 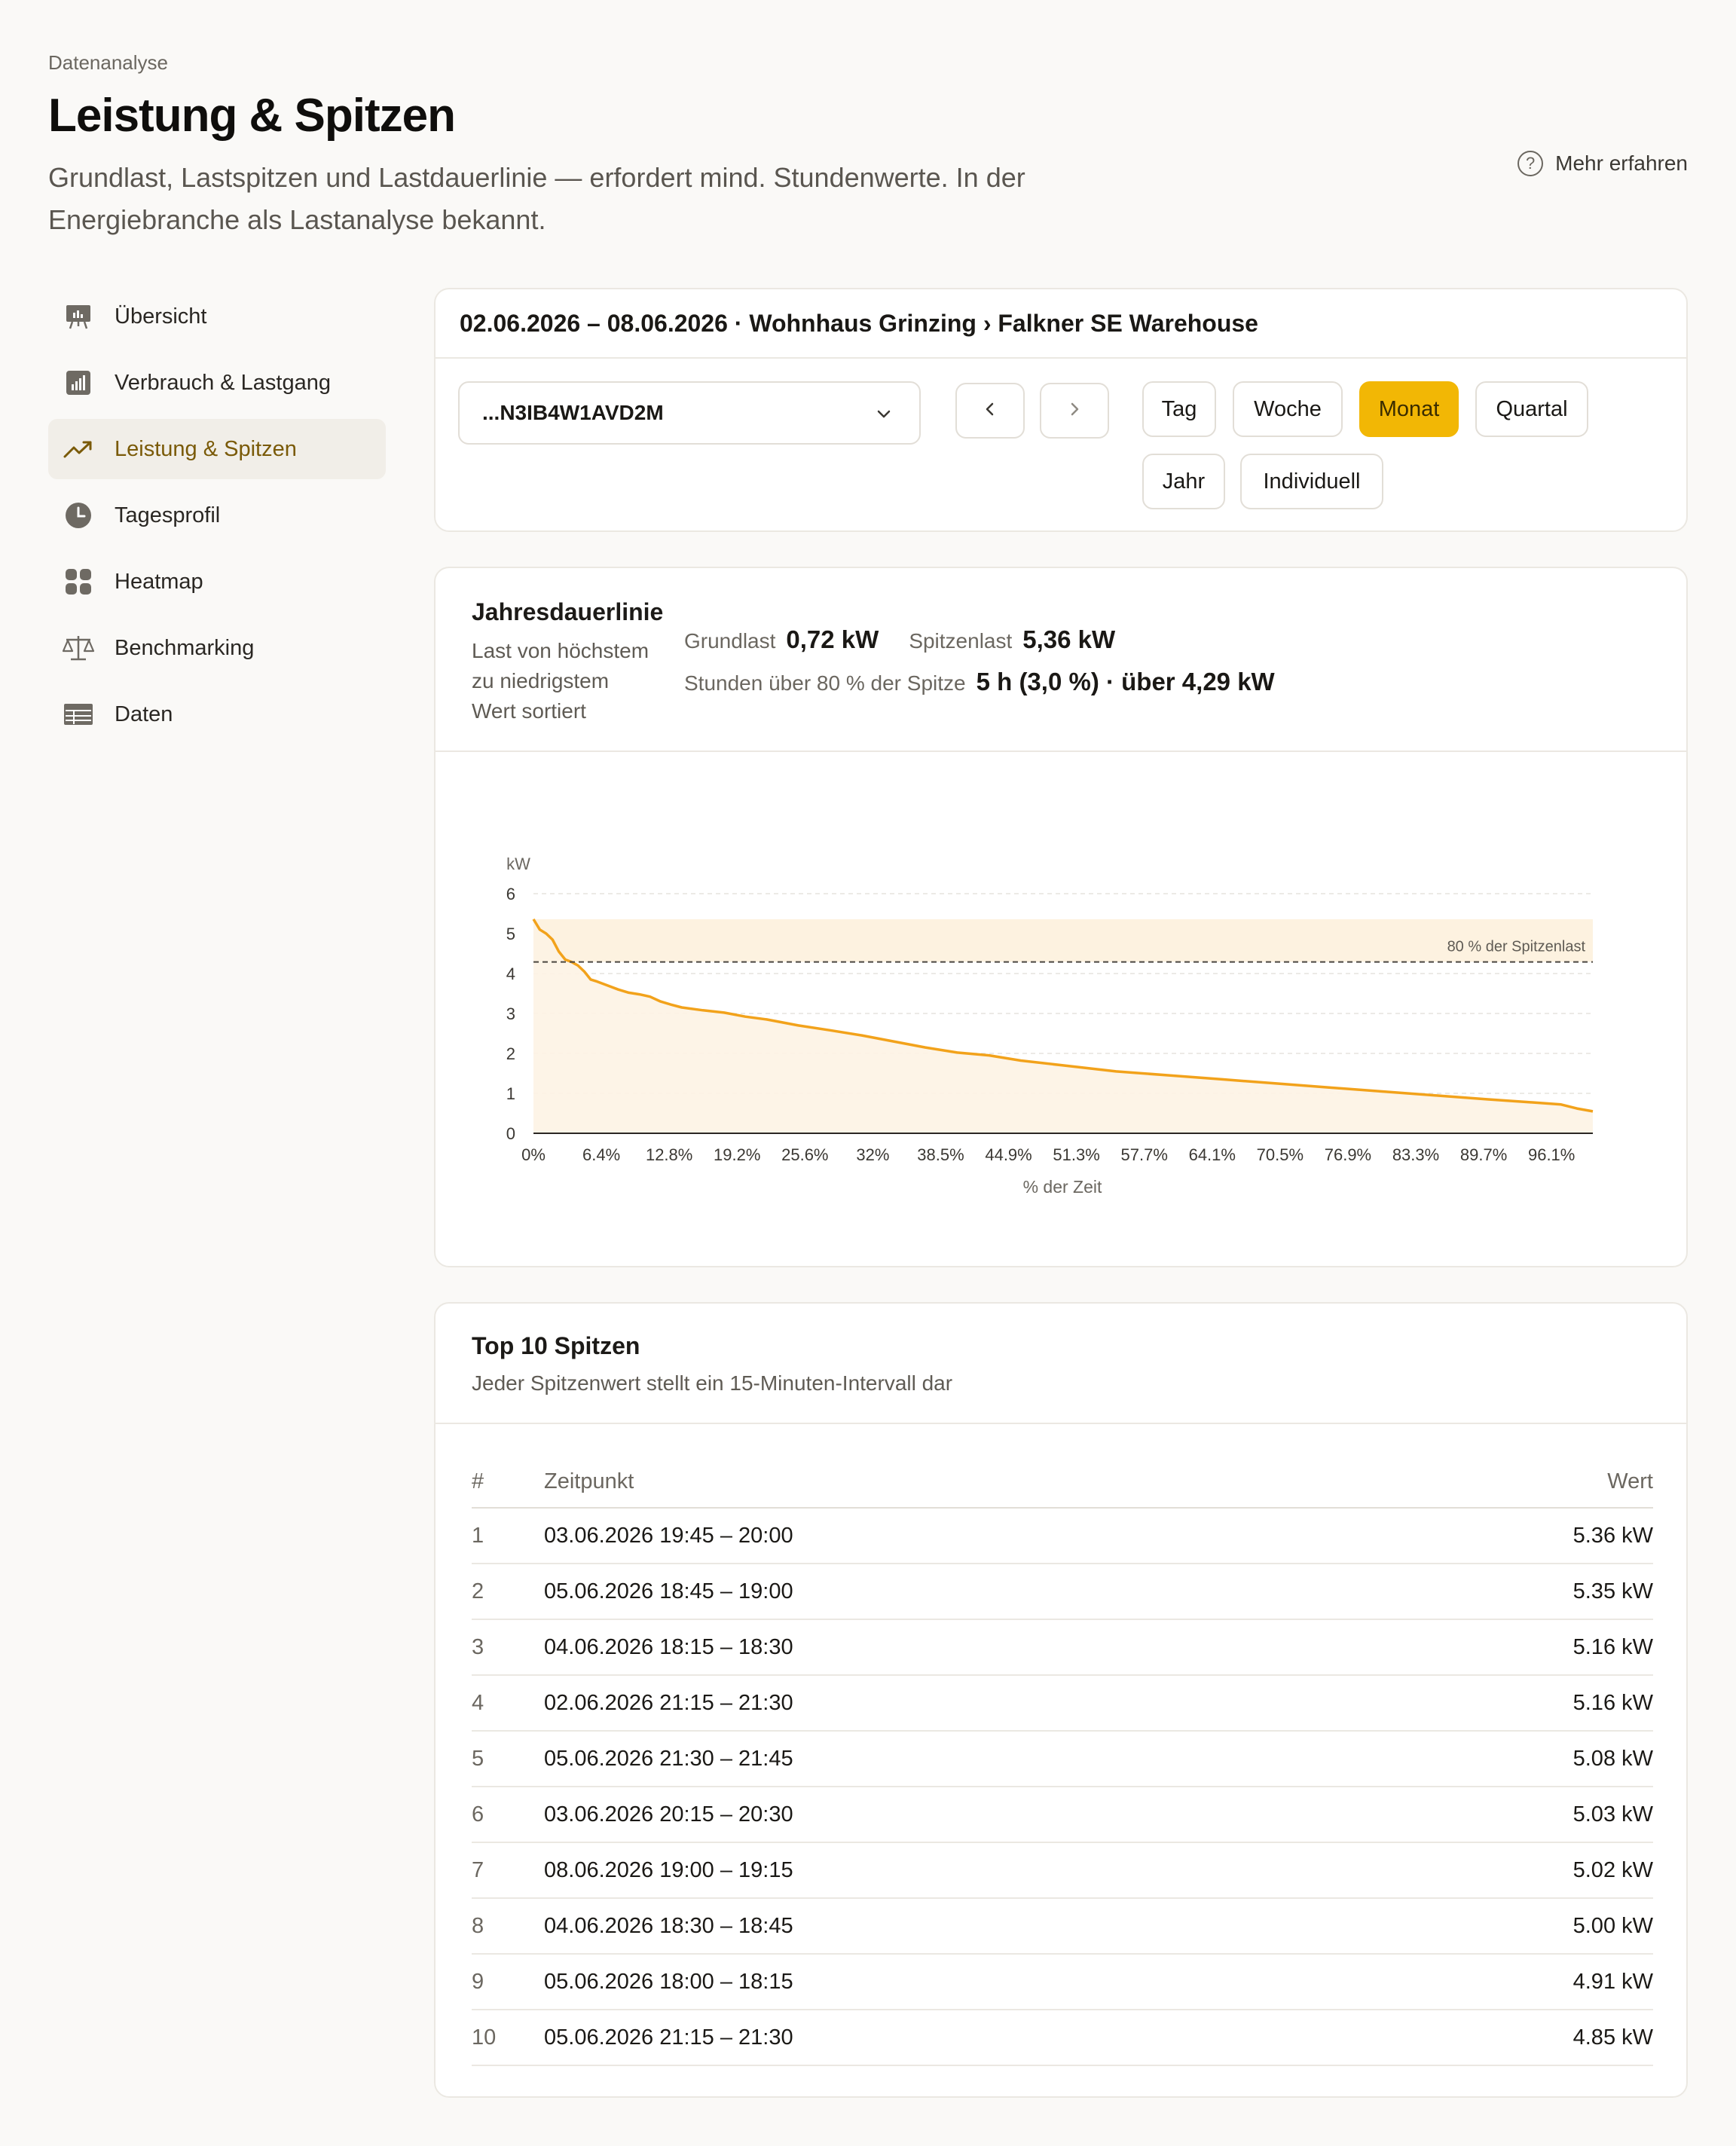 What do you see at coordinates (1183, 481) in the screenshot?
I see `period-jahr-button: Jahr` at bounding box center [1183, 481].